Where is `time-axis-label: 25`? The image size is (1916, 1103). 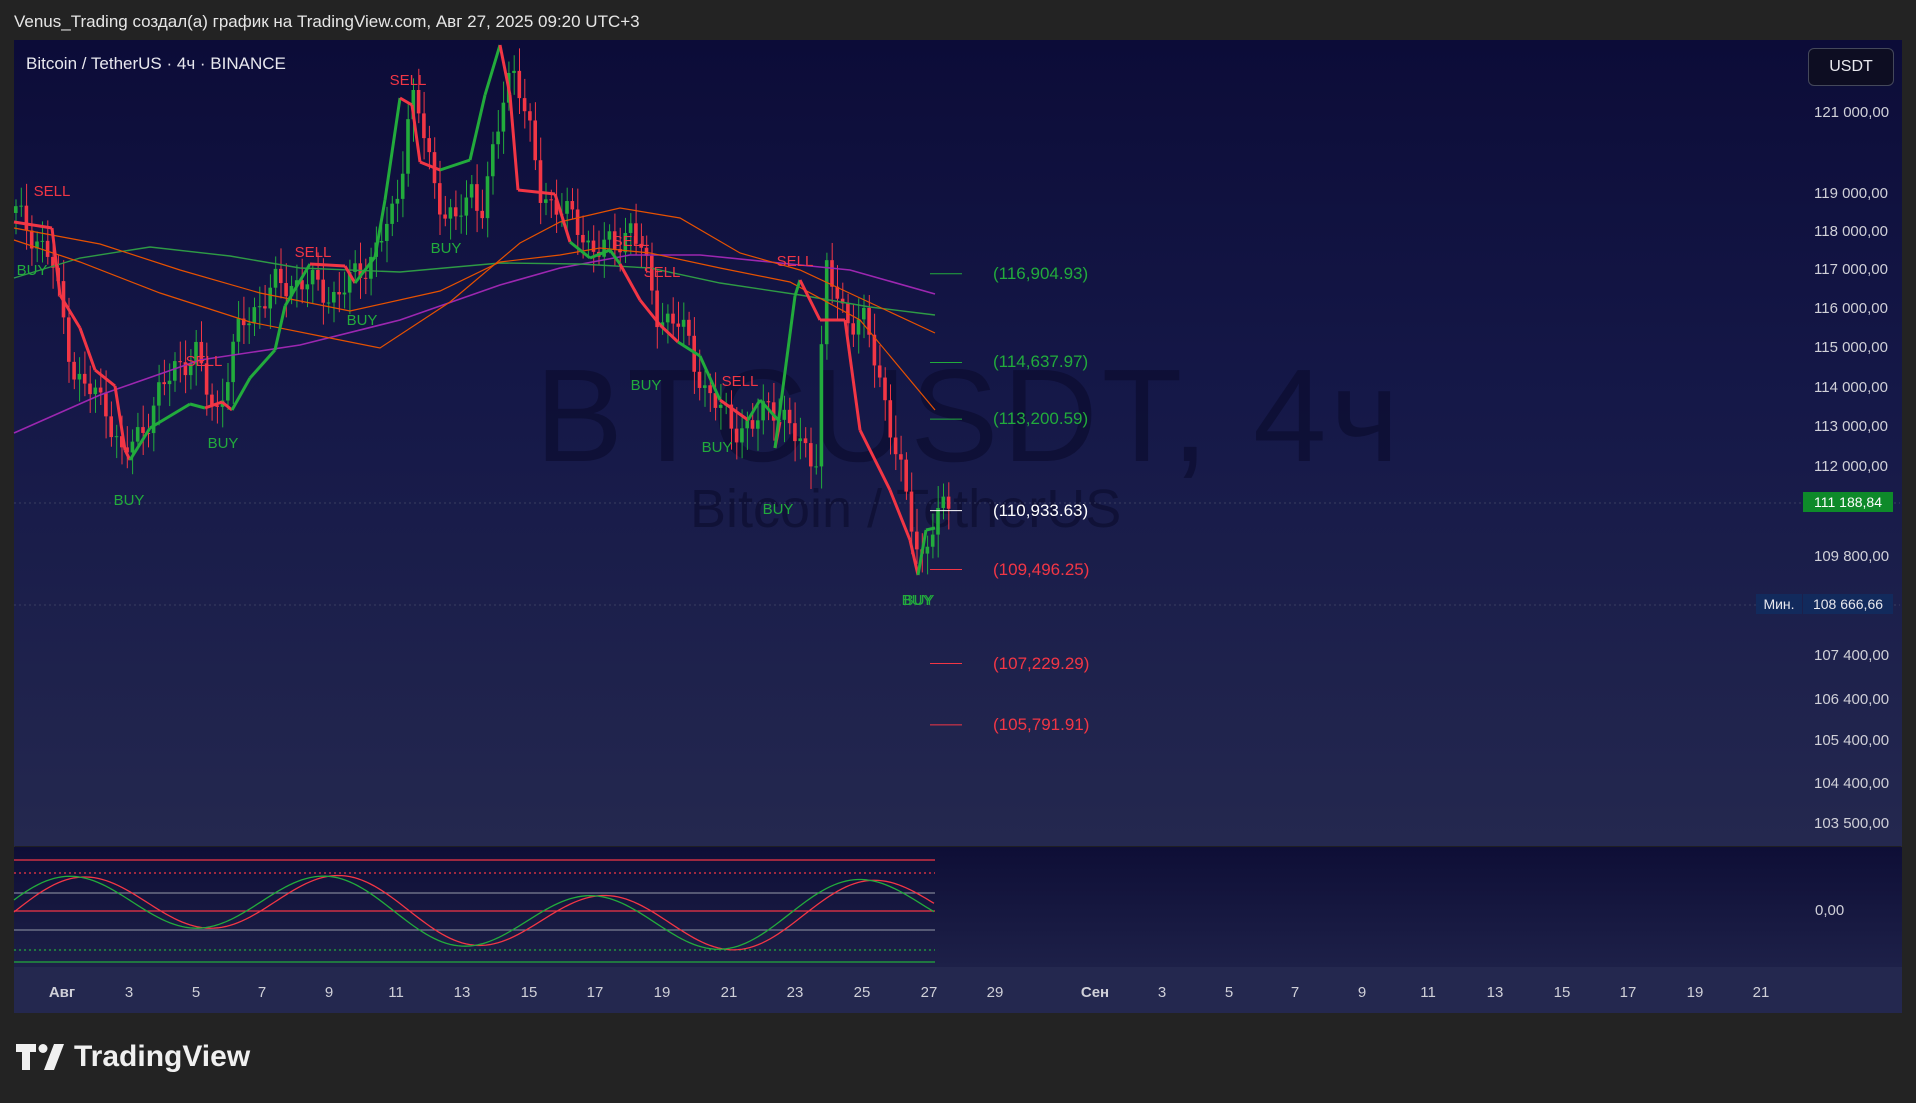
time-axis-label: 25 is located at coordinates (862, 992).